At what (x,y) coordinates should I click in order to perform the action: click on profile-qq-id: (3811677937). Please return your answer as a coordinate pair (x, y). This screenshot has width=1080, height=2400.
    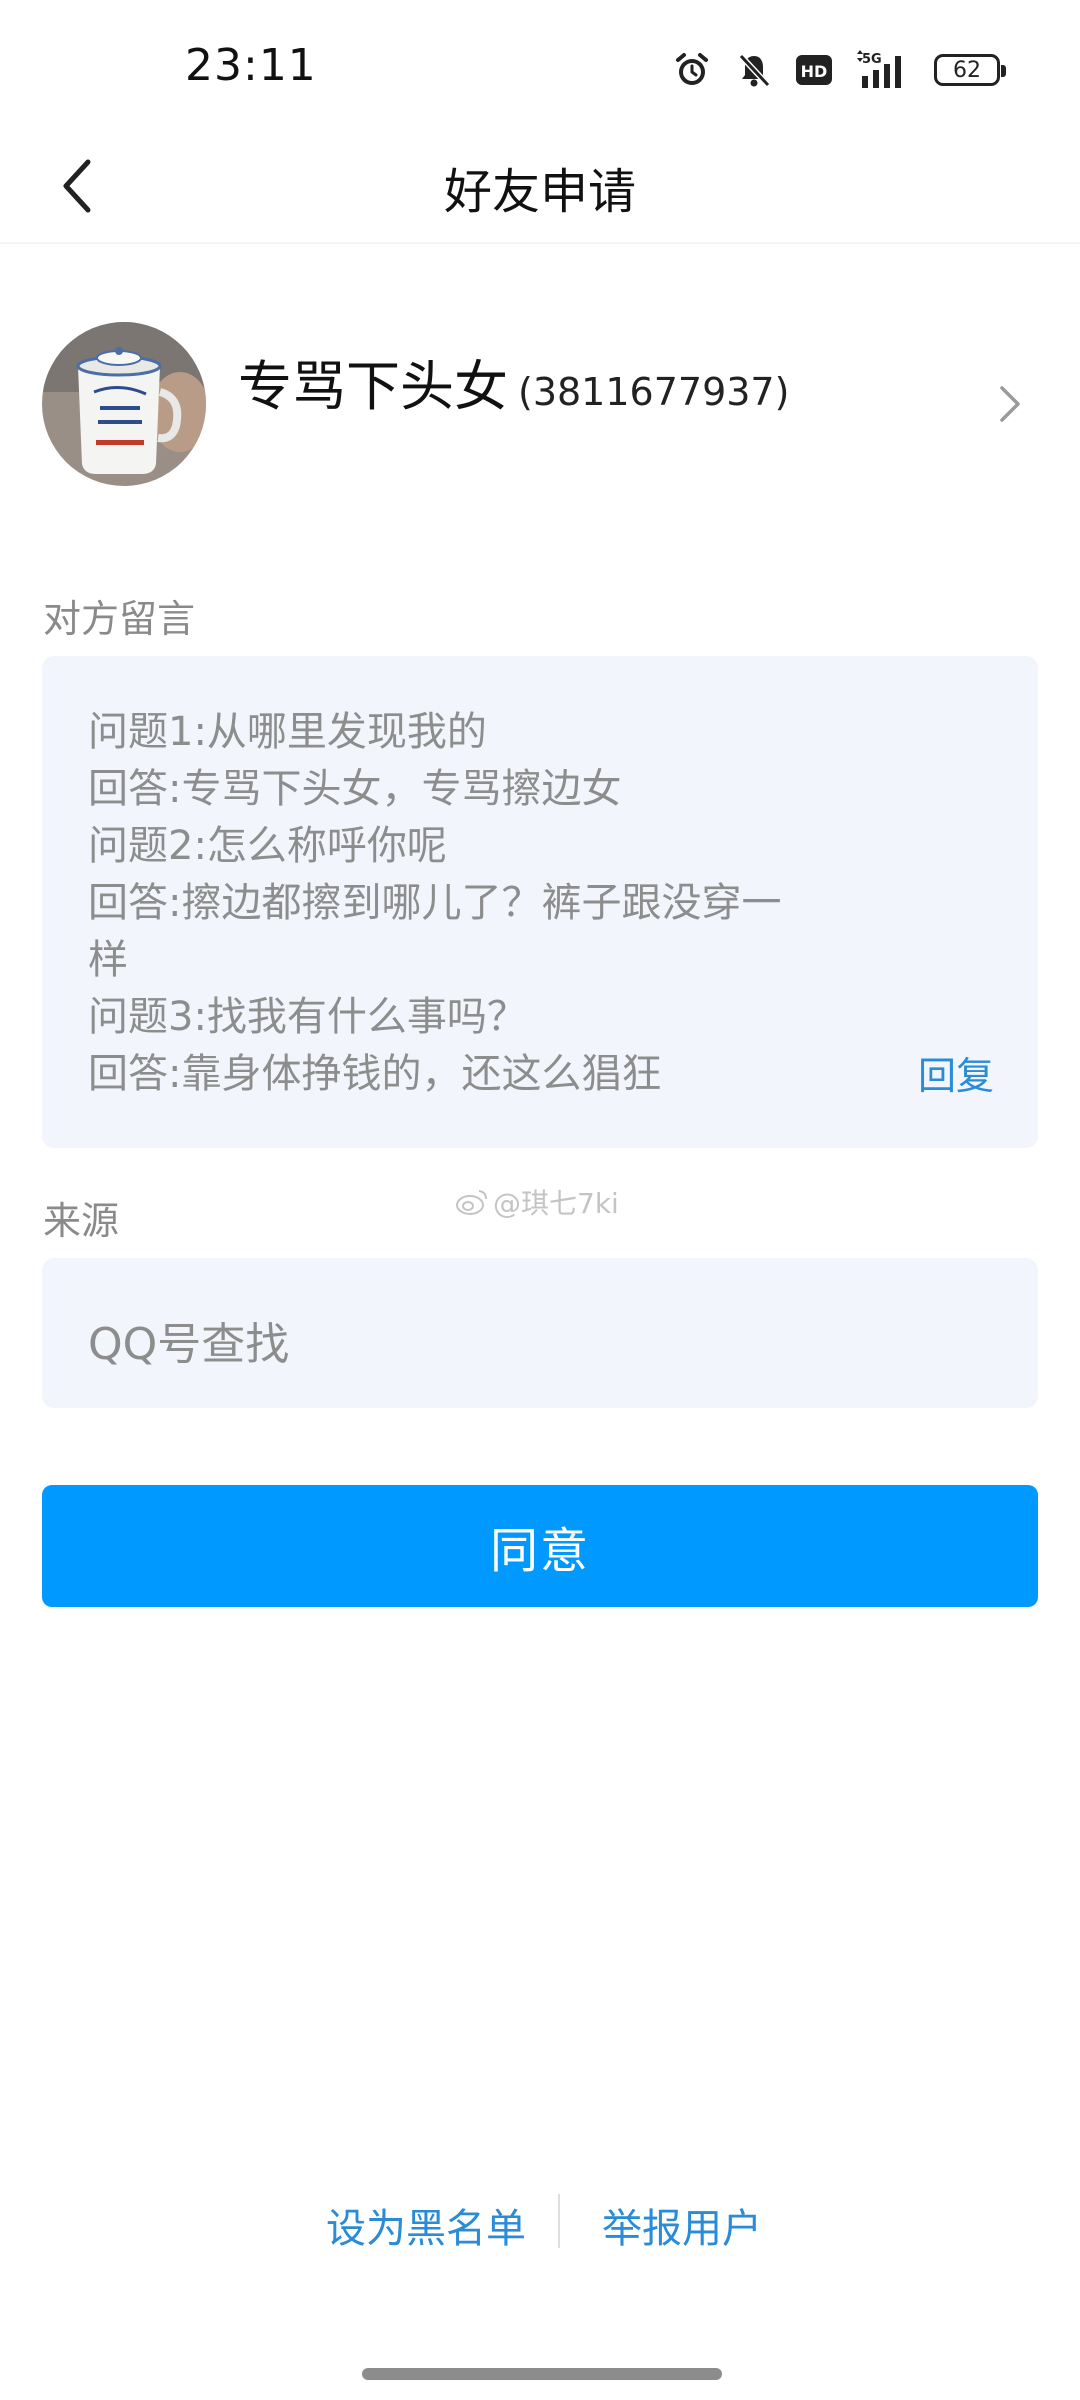
    Looking at the image, I should click on (654, 392).